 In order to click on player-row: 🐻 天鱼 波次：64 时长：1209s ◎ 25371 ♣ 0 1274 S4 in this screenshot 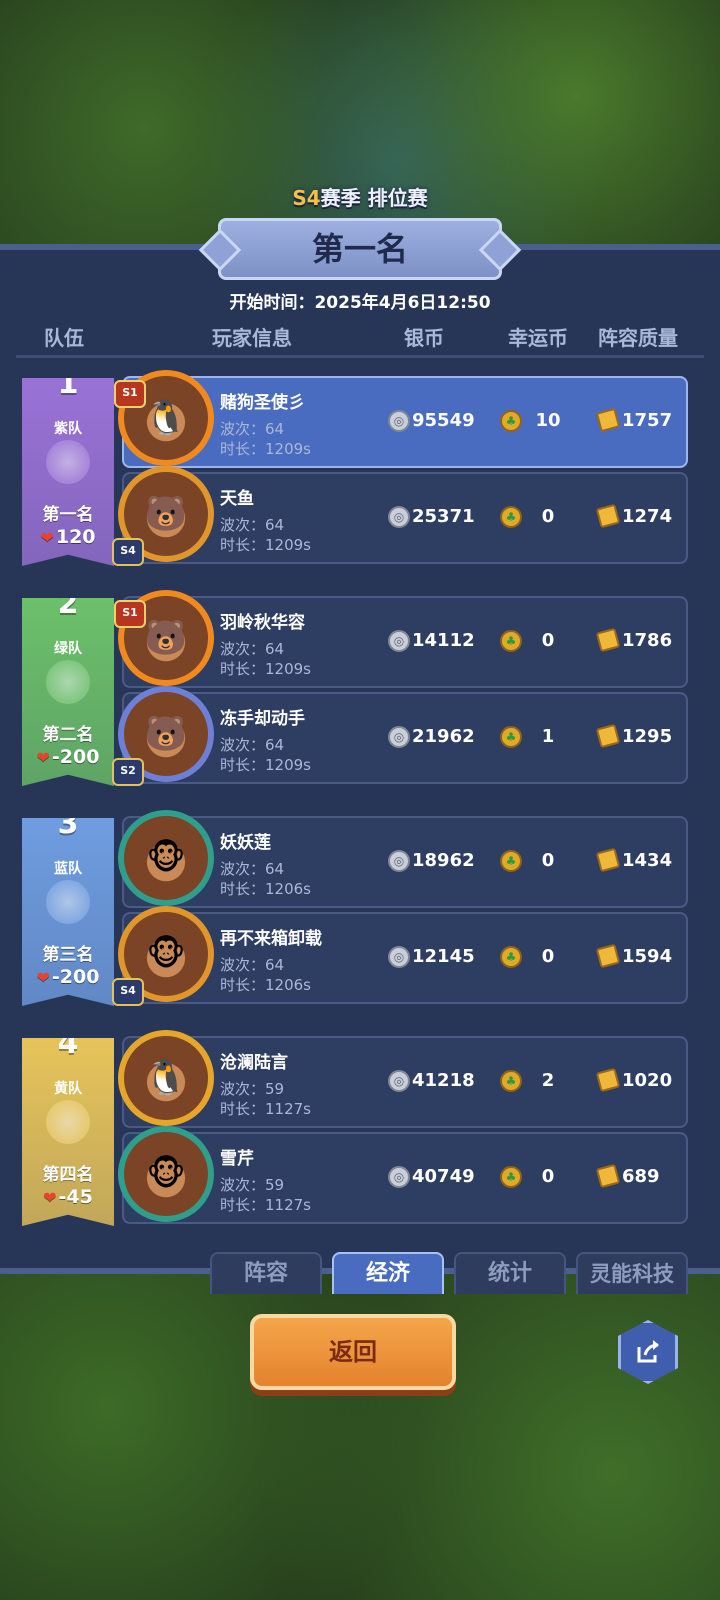, I will do `click(400, 516)`.